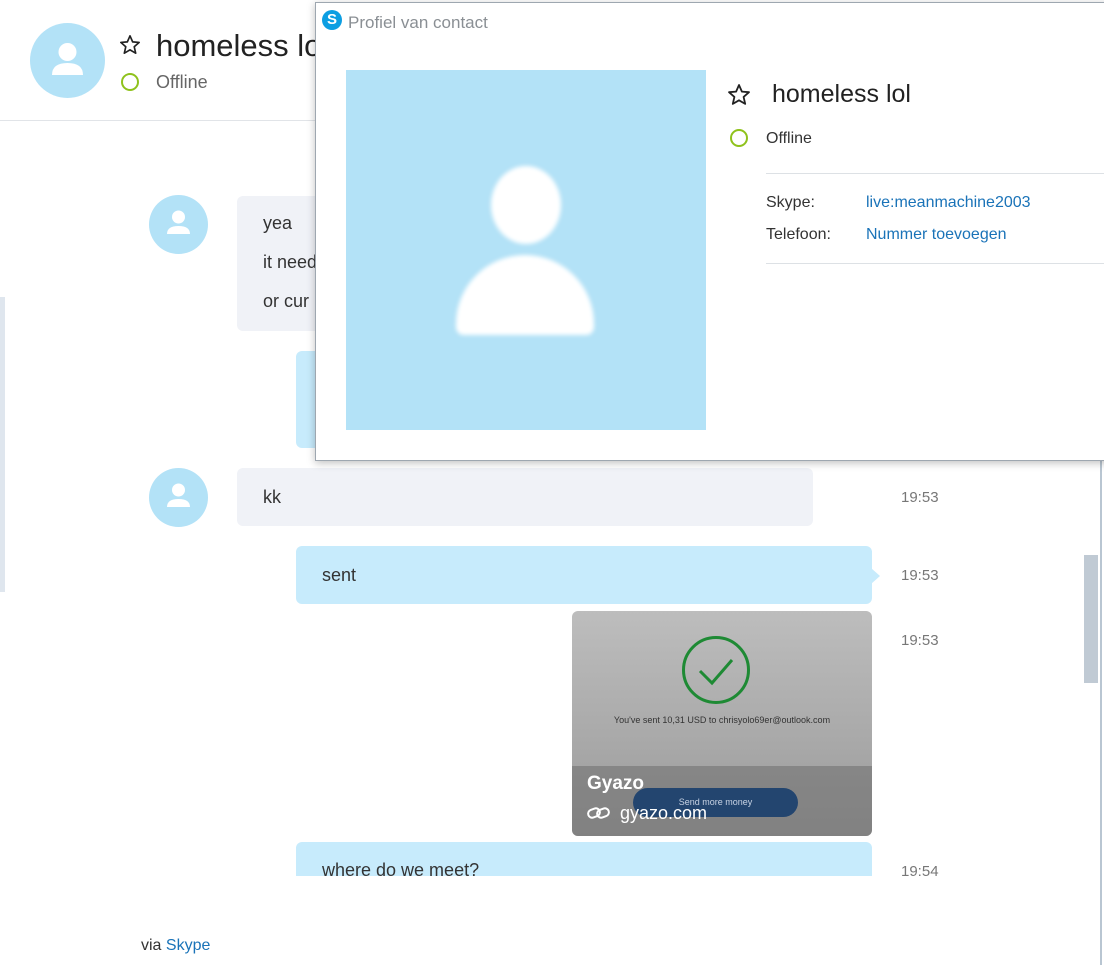  What do you see at coordinates (584, 859) in the screenshot?
I see `message-clip: where do we meet?` at bounding box center [584, 859].